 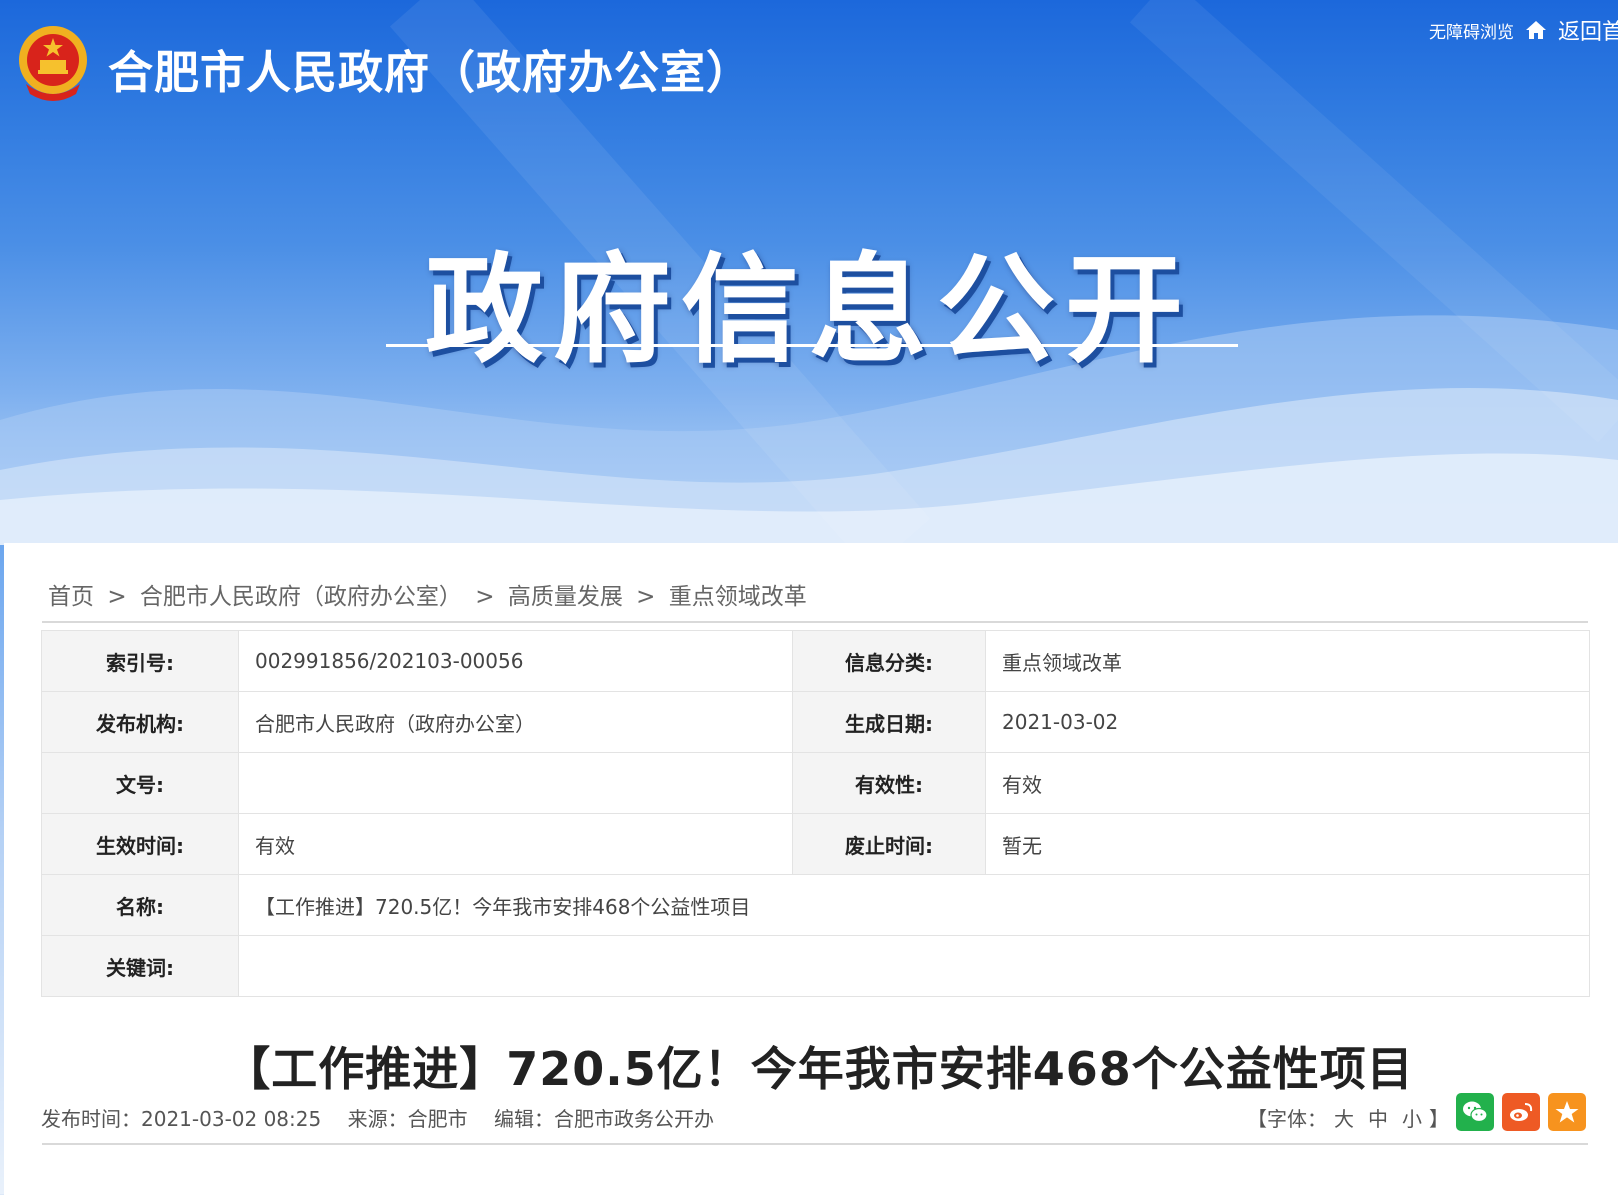 I want to click on top-links: 无障碍浏览 返回首, so click(x=1523, y=30).